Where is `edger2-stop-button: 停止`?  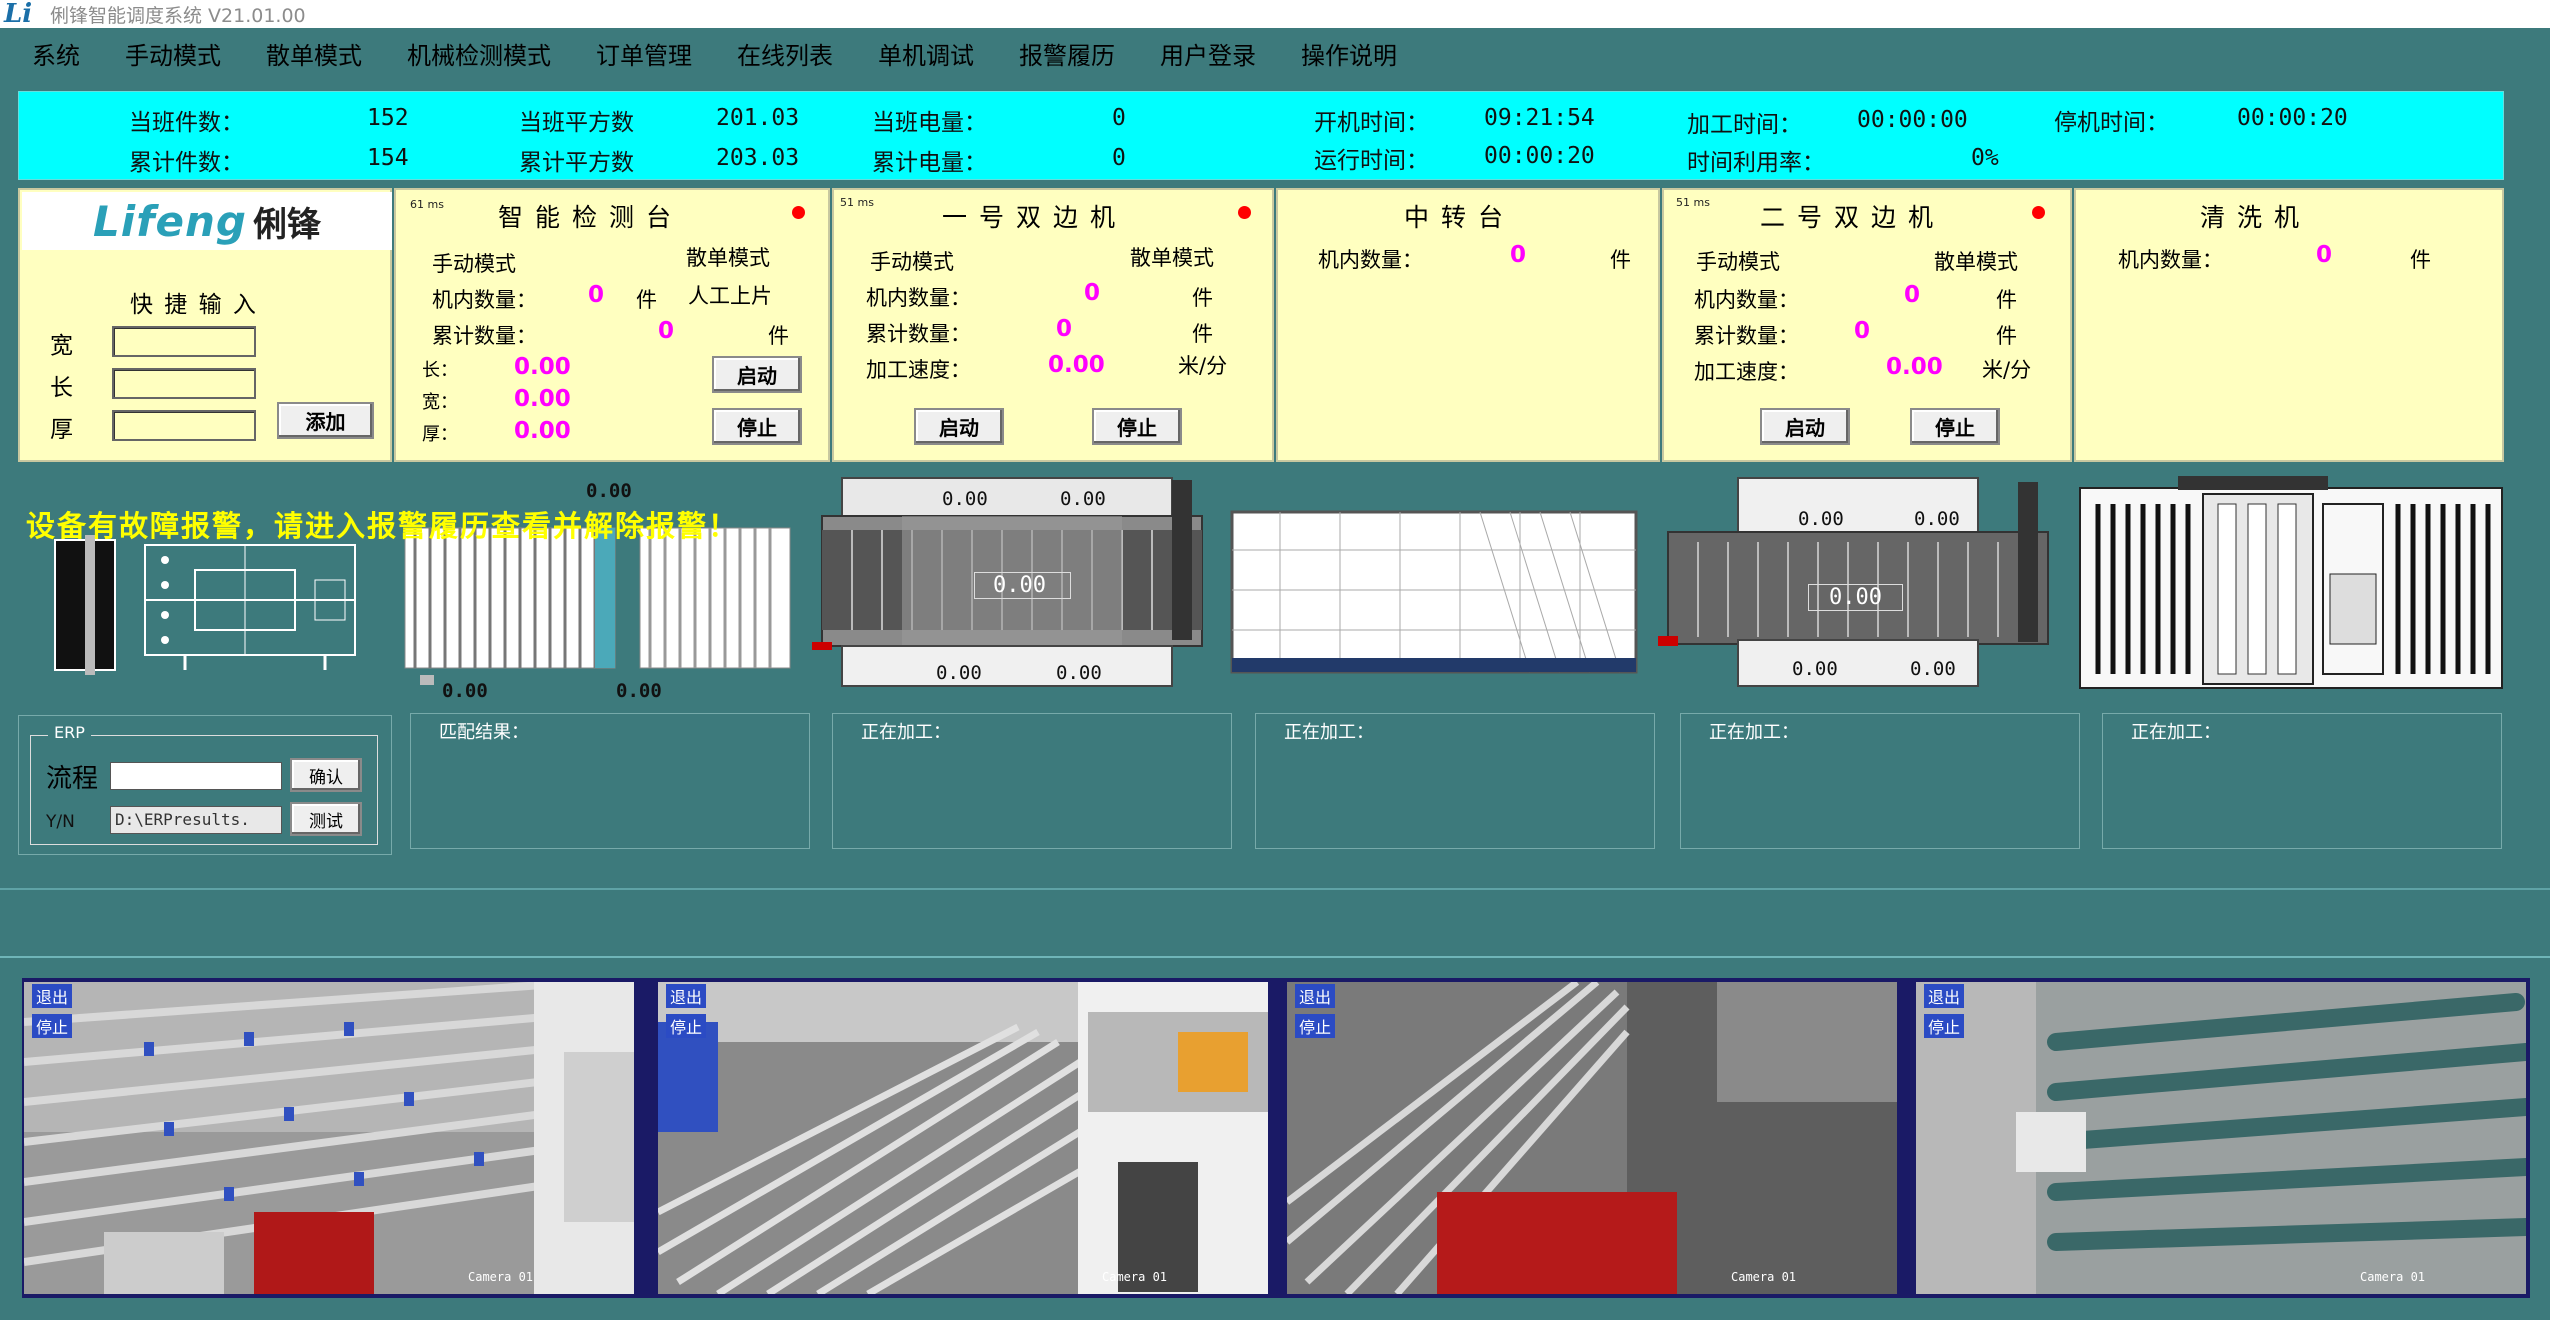 edger2-stop-button: 停止 is located at coordinates (1955, 426).